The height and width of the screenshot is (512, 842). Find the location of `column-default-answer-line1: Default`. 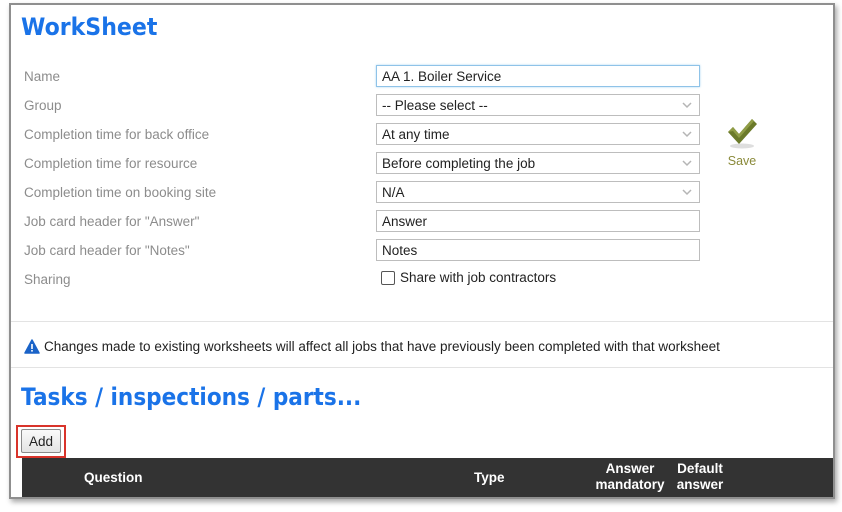

column-default-answer-line1: Default is located at coordinates (700, 468).